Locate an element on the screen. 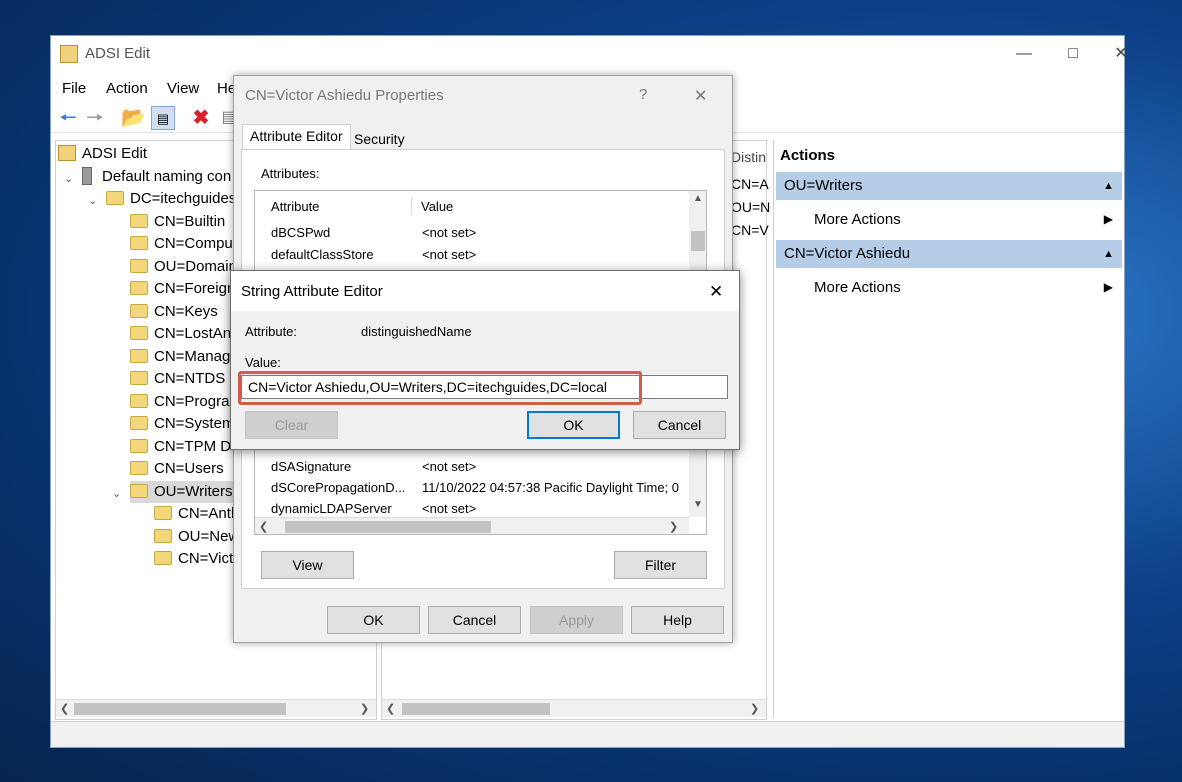 This screenshot has height=782, width=1182. show-hide-tree-icon: ▤ is located at coordinates (163, 118).